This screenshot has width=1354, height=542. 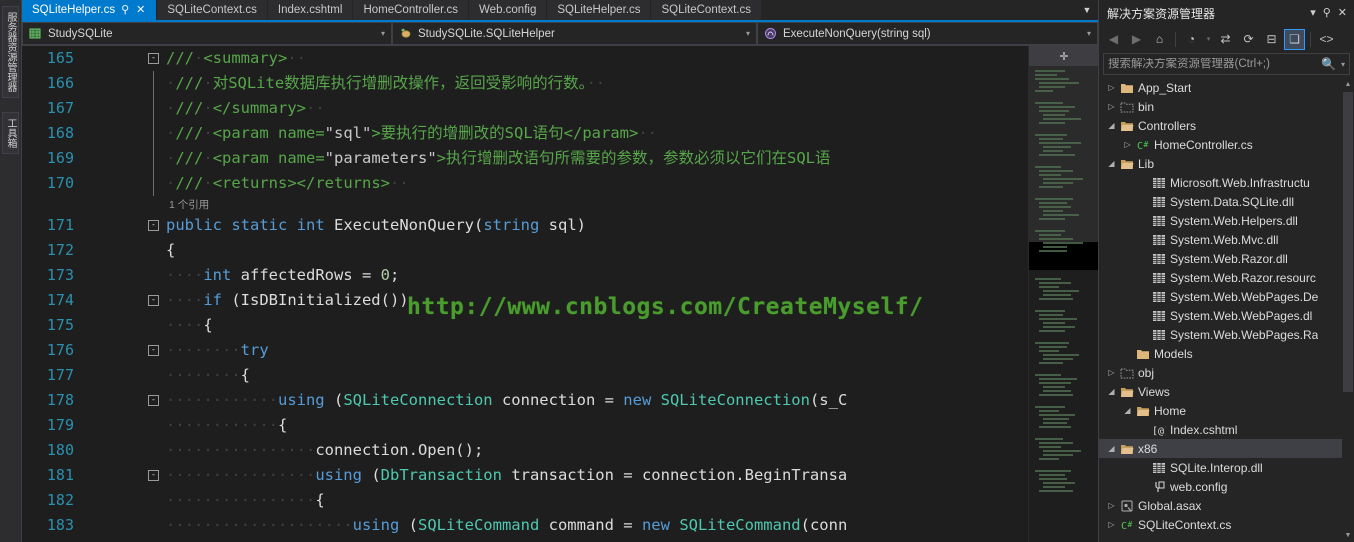 What do you see at coordinates (1226, 467) in the screenshot?
I see `tree-node: SQLite.Interop.dll` at bounding box center [1226, 467].